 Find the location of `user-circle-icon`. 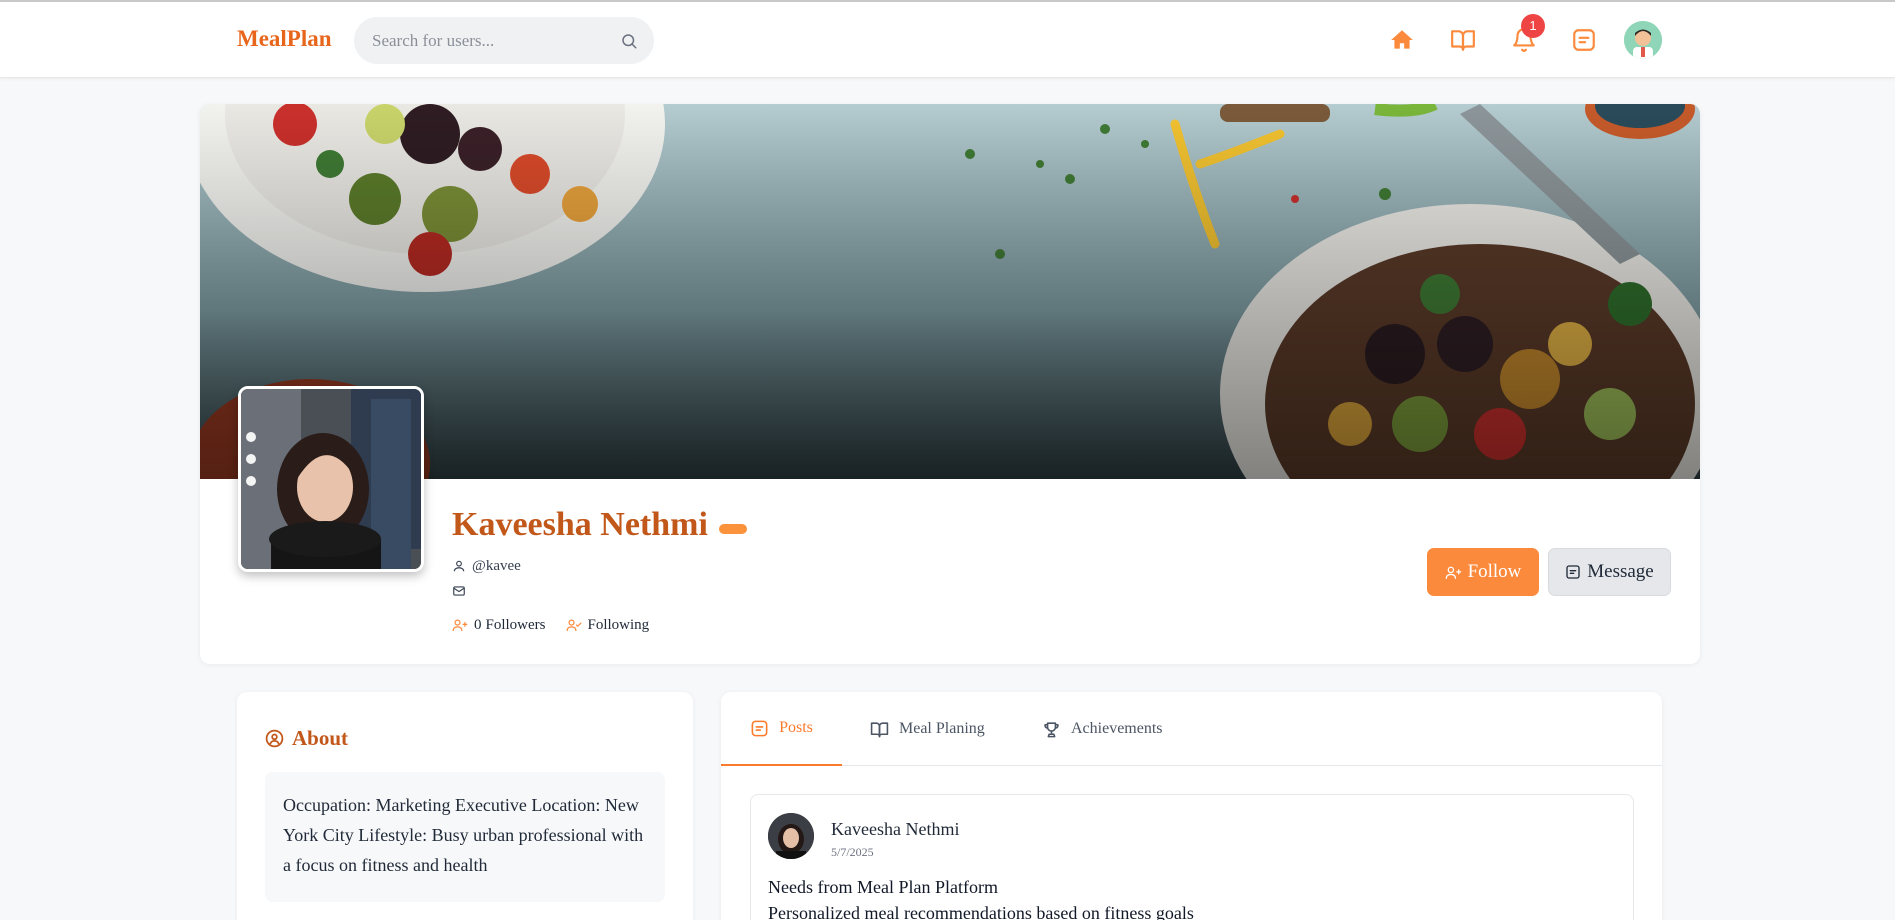

user-circle-icon is located at coordinates (274, 738).